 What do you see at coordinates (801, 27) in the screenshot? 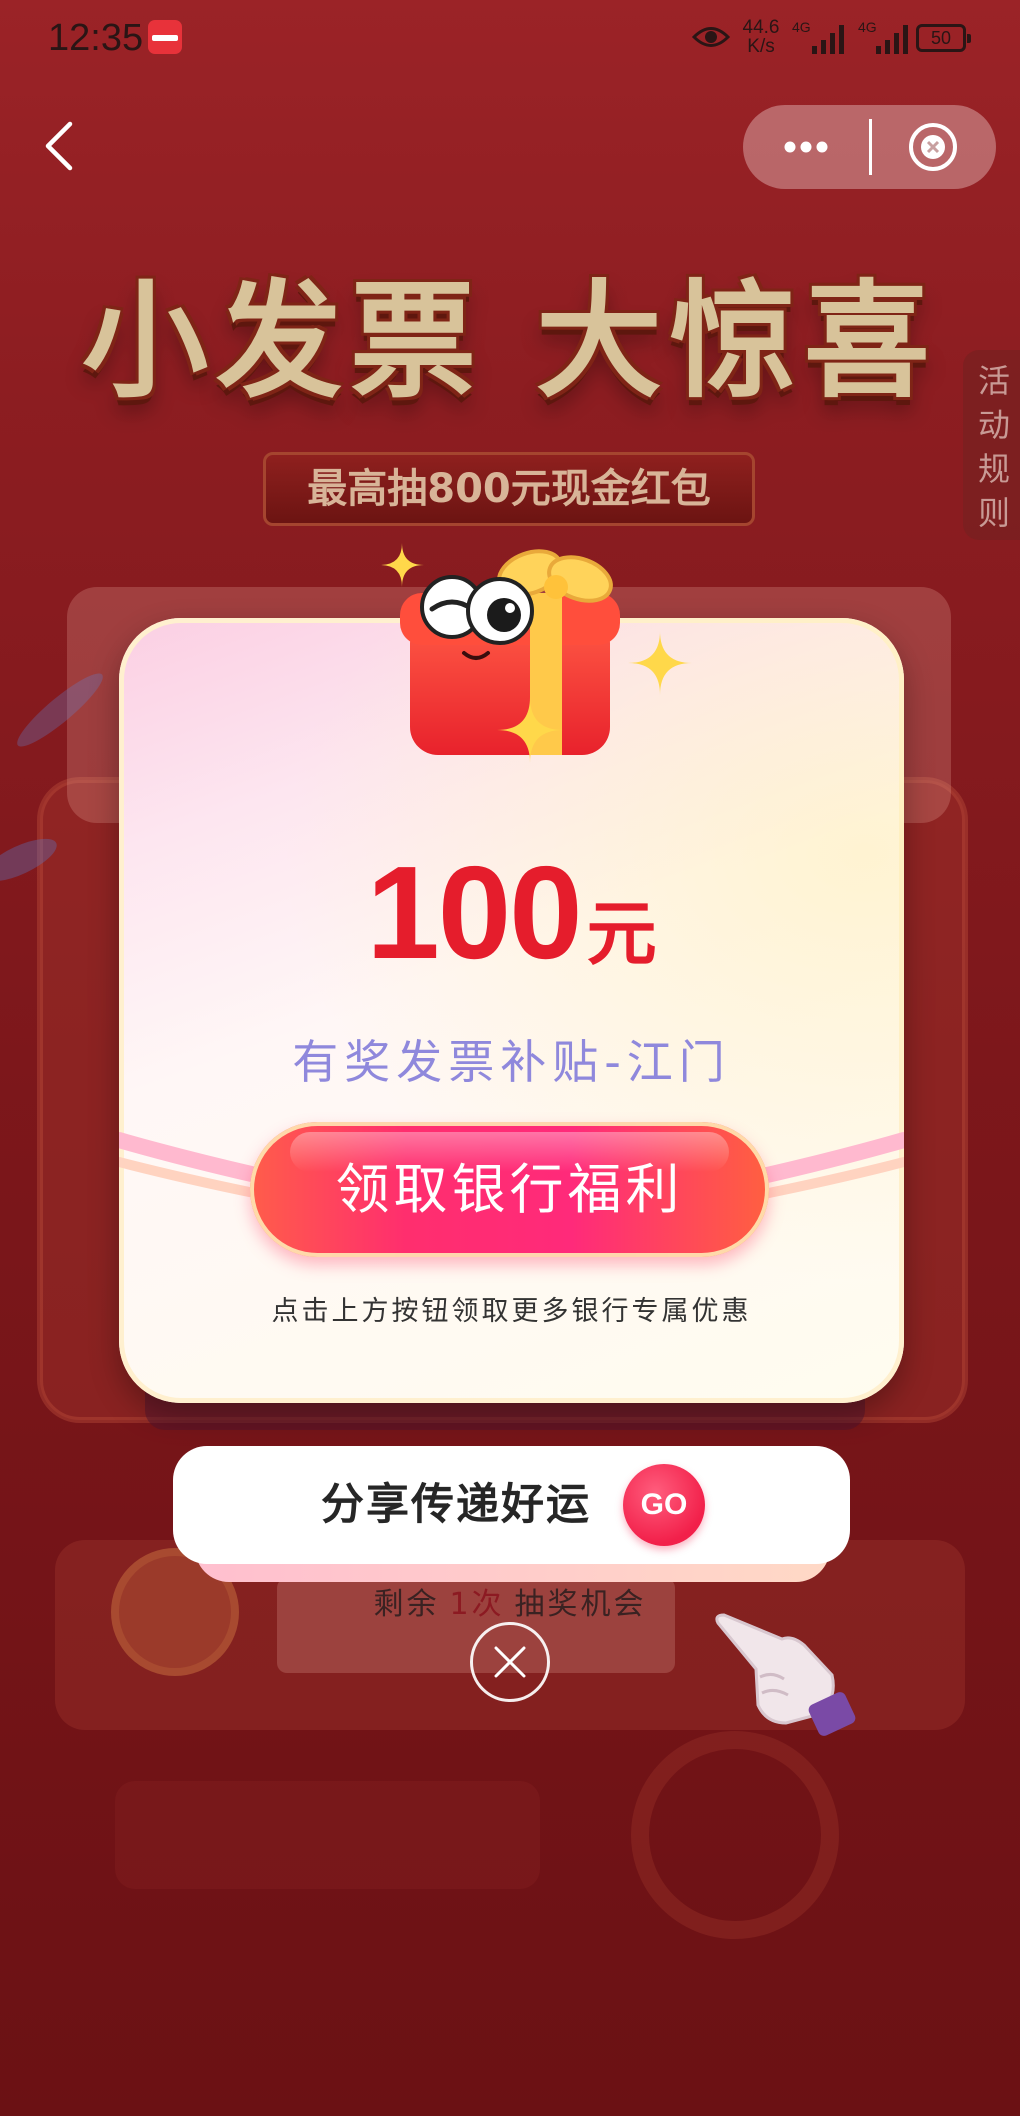
I see `sim1-label: 4G` at bounding box center [801, 27].